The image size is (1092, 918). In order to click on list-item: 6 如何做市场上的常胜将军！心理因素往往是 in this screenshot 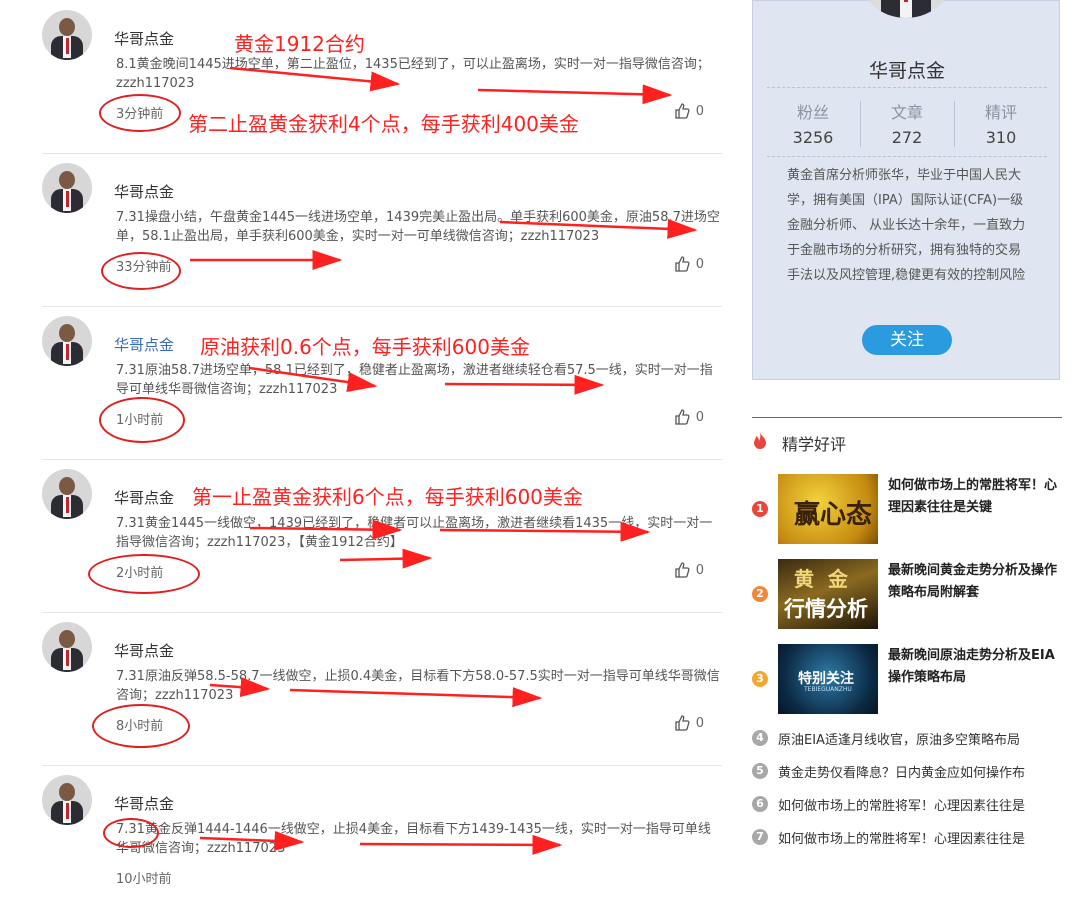, I will do `click(907, 804)`.